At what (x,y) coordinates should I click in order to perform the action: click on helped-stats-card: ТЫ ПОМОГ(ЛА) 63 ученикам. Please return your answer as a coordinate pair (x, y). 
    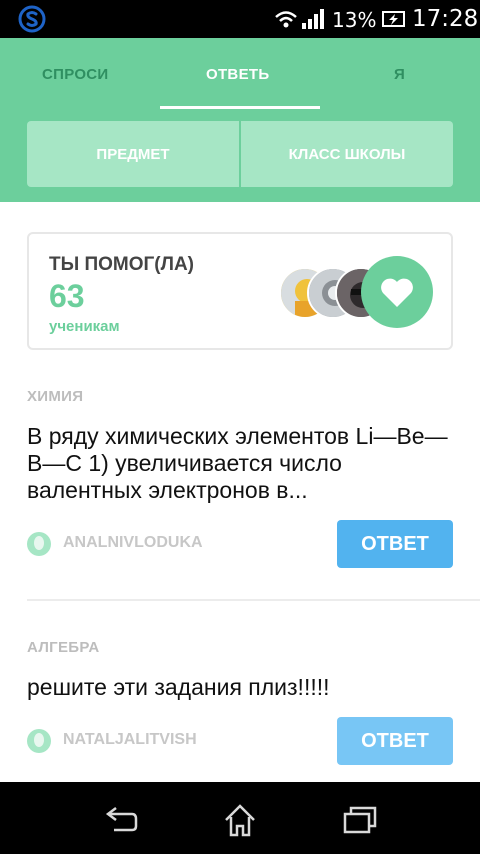
    Looking at the image, I should click on (240, 291).